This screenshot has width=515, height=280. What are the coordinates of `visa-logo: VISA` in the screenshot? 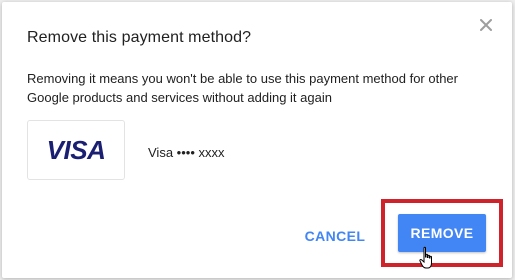 It's located at (76, 149).